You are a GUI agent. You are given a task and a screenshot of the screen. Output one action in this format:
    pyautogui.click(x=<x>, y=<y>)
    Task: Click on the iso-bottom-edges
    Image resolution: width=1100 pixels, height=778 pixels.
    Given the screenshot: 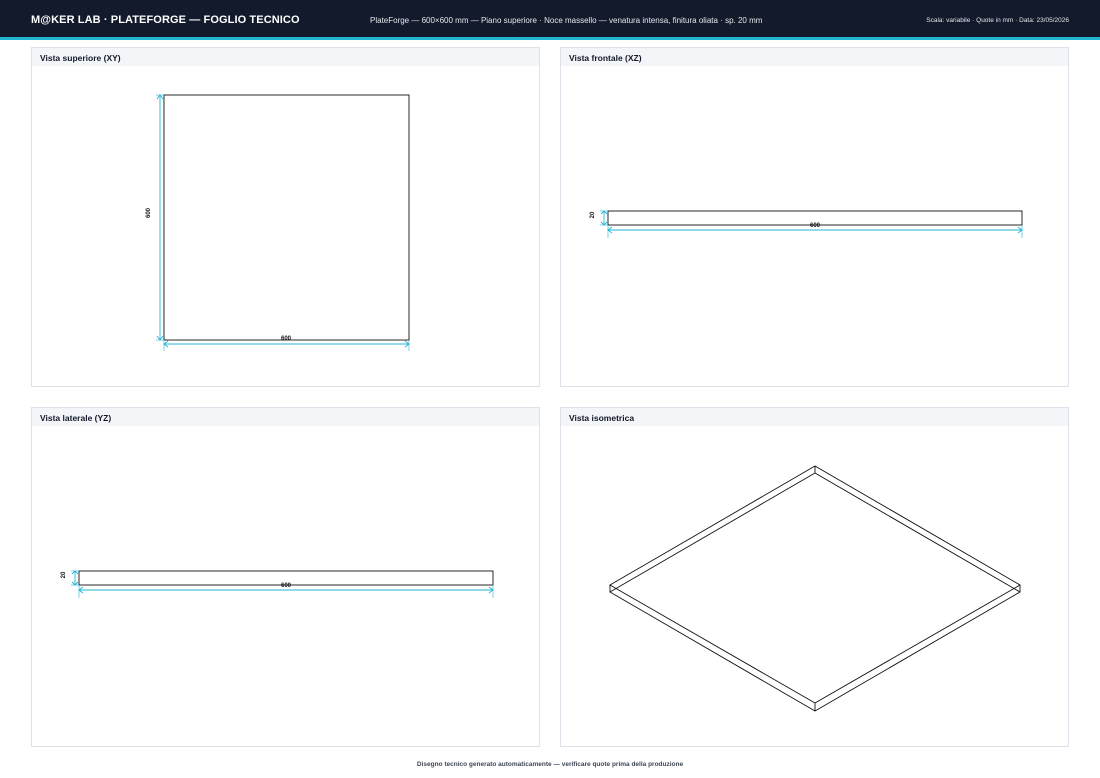 What is the action you would take?
    pyautogui.click(x=815, y=648)
    